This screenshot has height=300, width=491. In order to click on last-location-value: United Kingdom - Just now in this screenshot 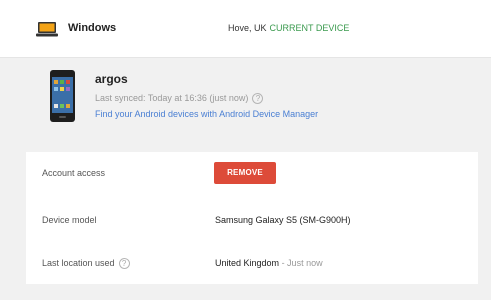, I will do `click(269, 263)`.